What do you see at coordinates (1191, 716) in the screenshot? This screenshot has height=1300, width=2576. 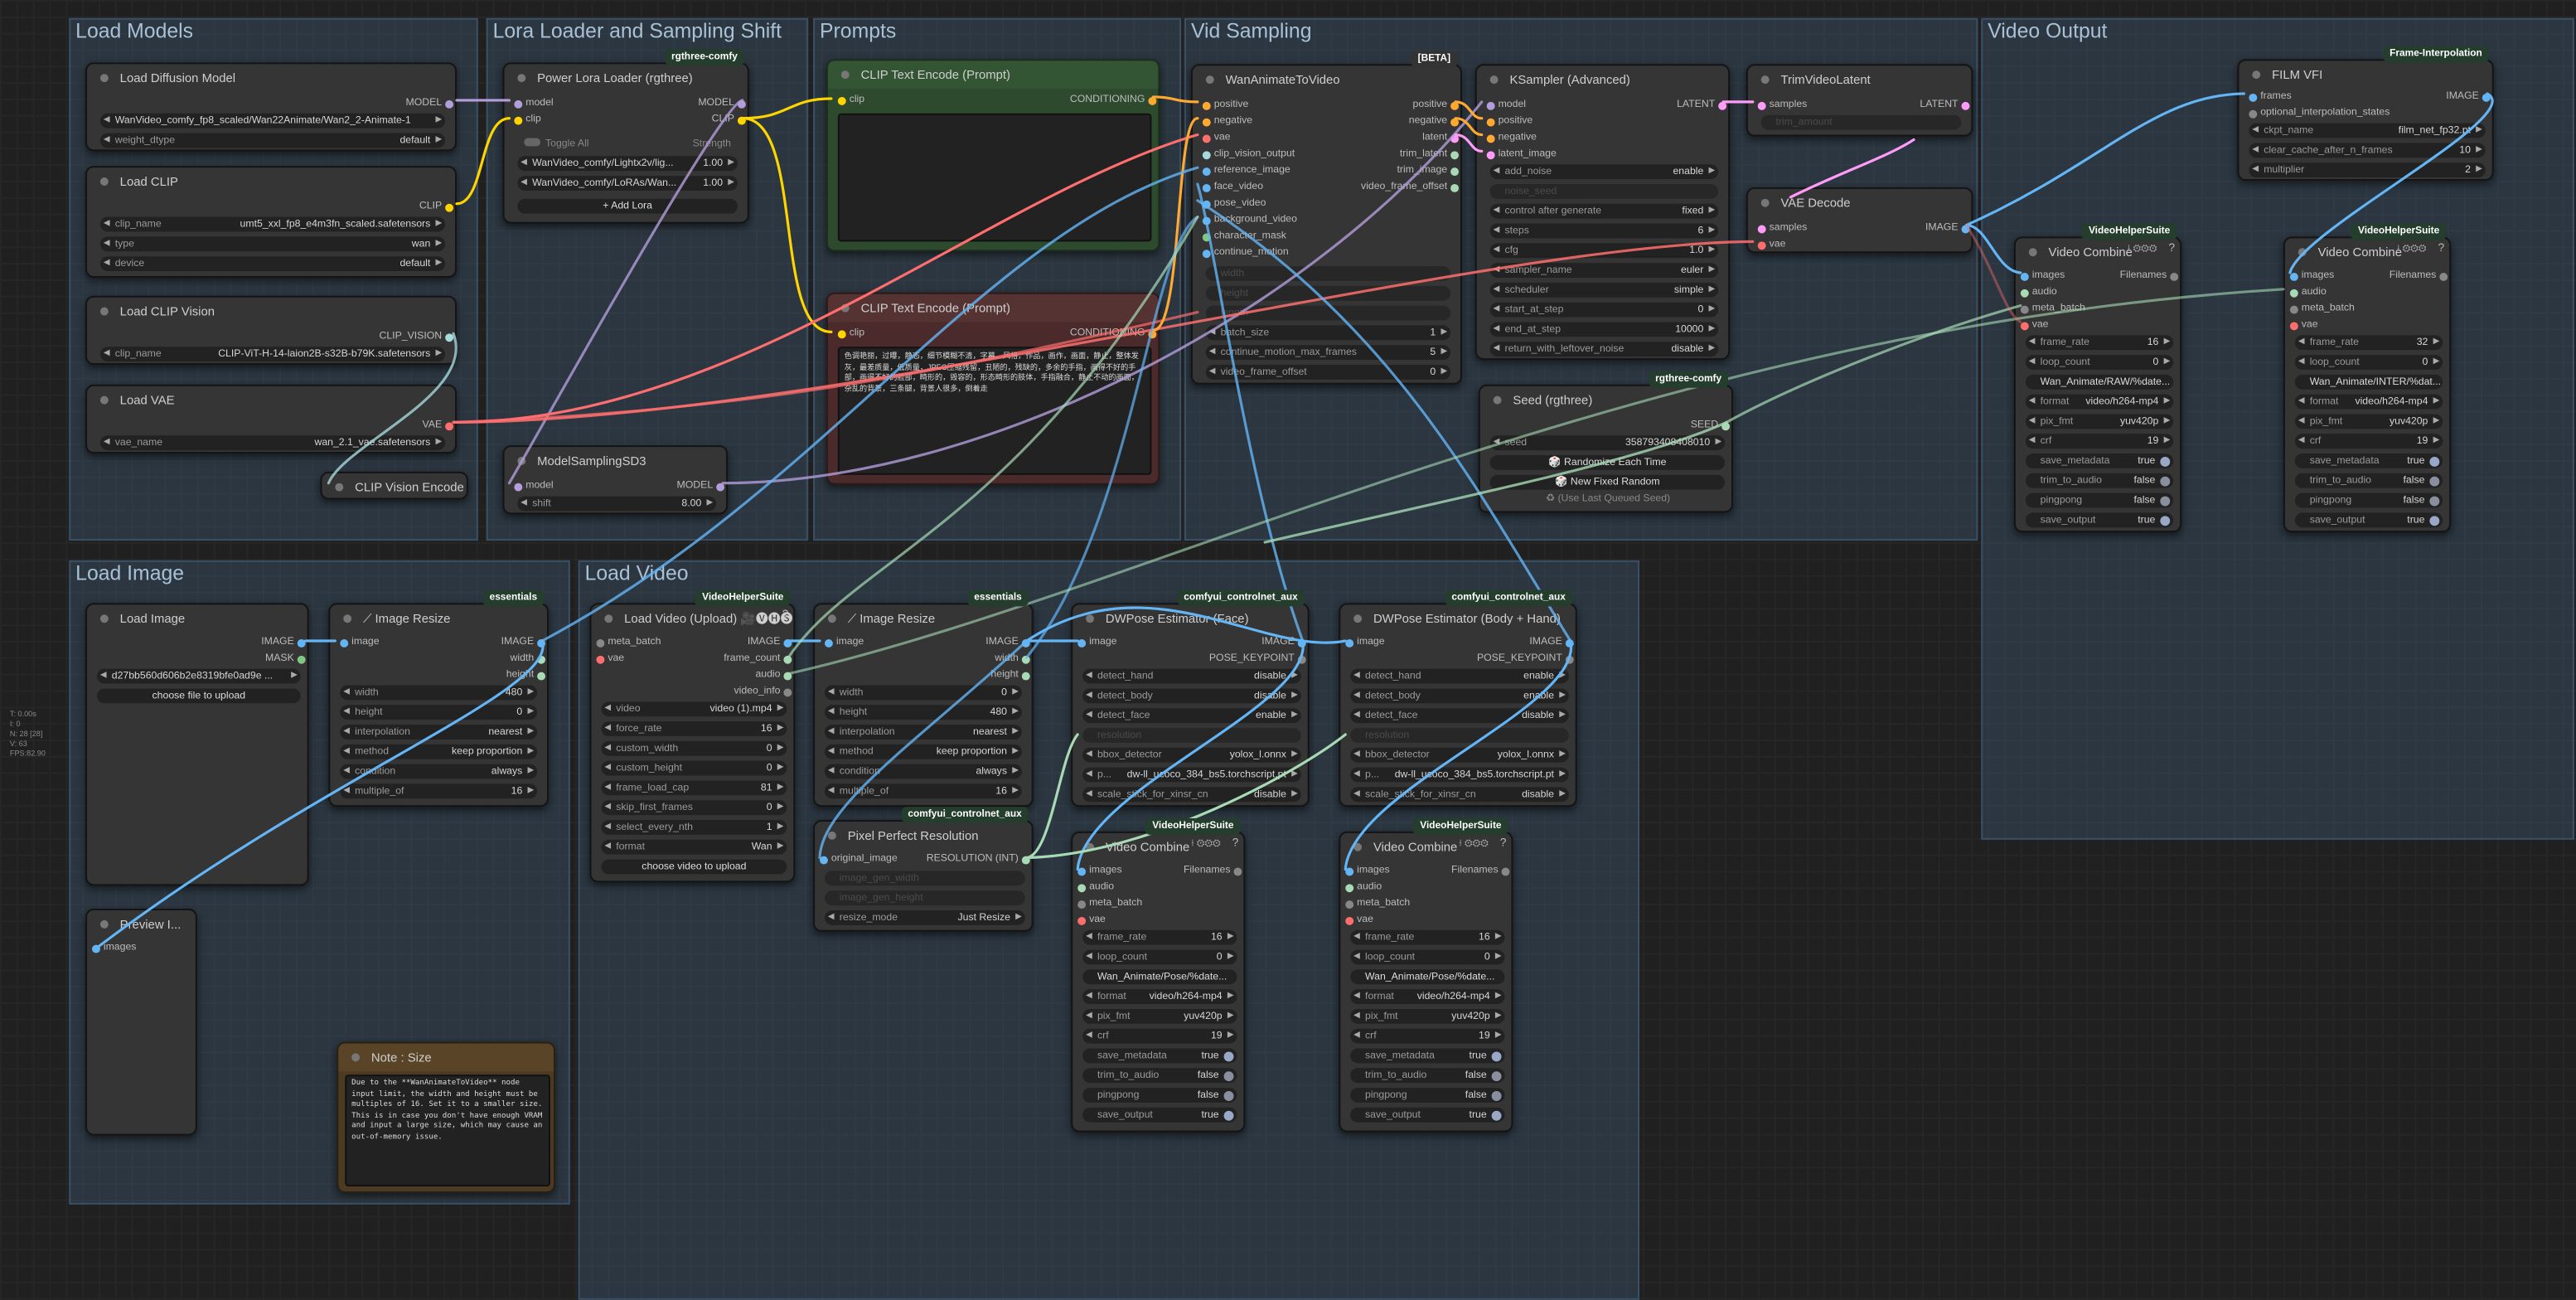 I see `detect-face-select: detect_faceenable` at bounding box center [1191, 716].